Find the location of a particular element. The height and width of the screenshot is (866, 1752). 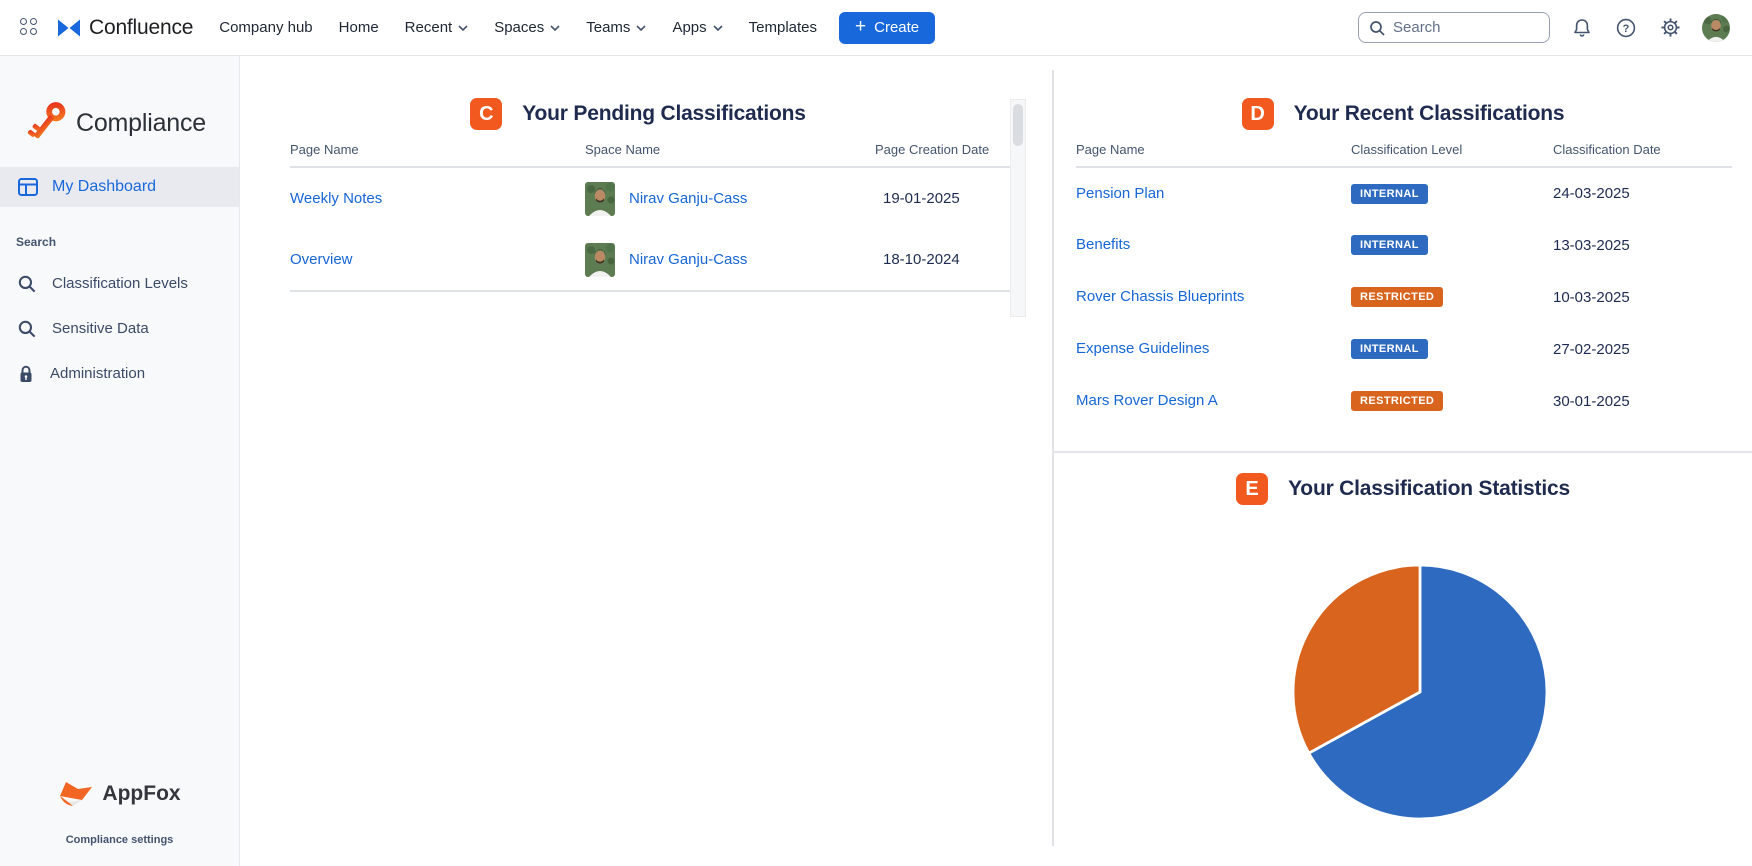

pending-classifications-header: C Your Pending Classifications is located at coordinates (638, 114).